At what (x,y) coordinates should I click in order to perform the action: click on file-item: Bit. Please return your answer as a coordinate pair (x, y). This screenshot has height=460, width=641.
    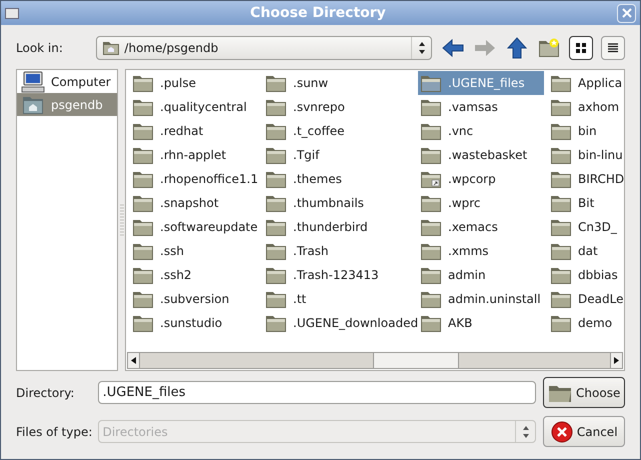
    Looking at the image, I should click on (586, 203).